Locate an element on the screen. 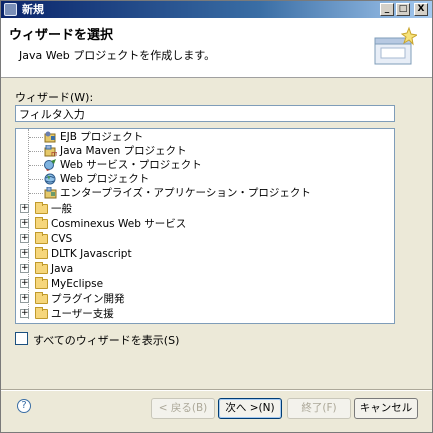 The image size is (433, 433). wizard-label: ウィザード(W): is located at coordinates (54, 97).